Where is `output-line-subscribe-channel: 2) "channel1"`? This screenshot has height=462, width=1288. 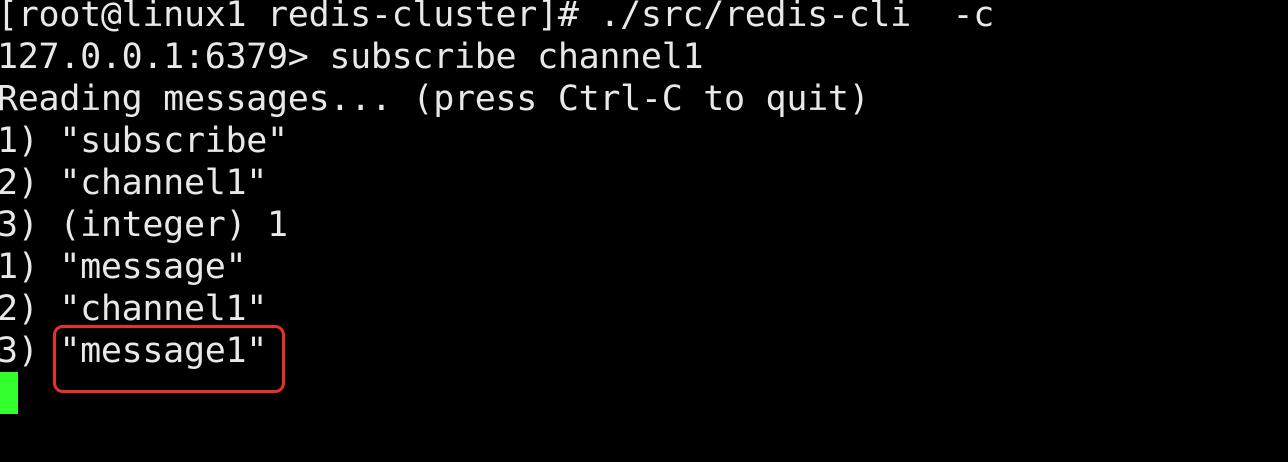
output-line-subscribe-channel: 2) "channel1" is located at coordinates (134, 183).